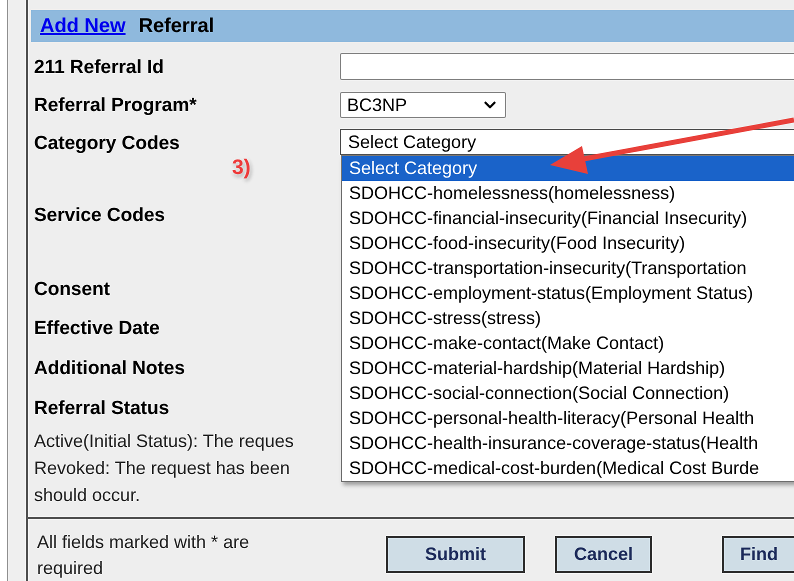 This screenshot has height=581, width=794. Describe the element at coordinates (568, 193) in the screenshot. I see `dropdown-option: SDOHCC-homelessness(homelessness)` at that location.